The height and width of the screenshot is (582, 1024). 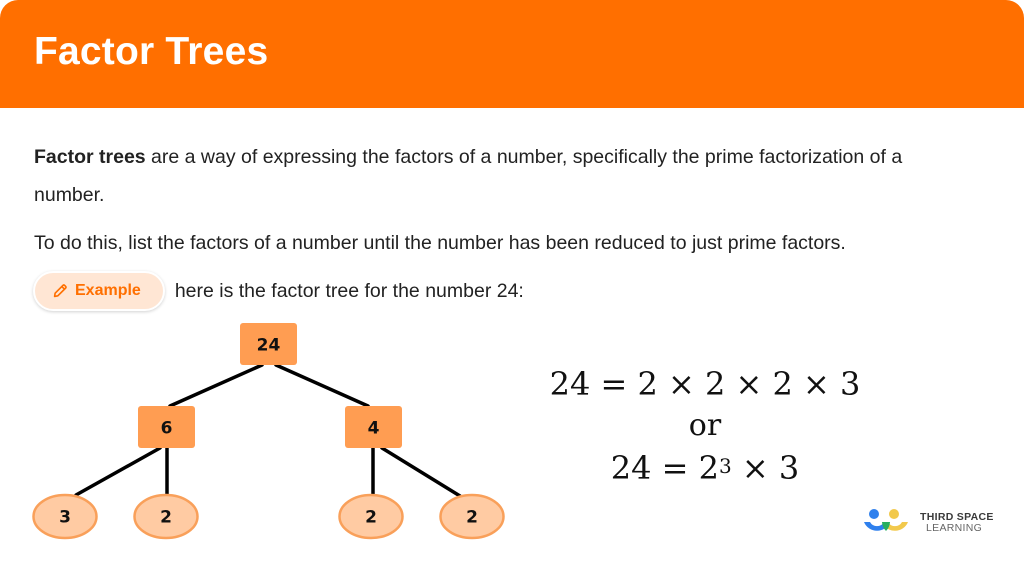 What do you see at coordinates (421, 472) in the screenshot?
I see `edge-4-2b` at bounding box center [421, 472].